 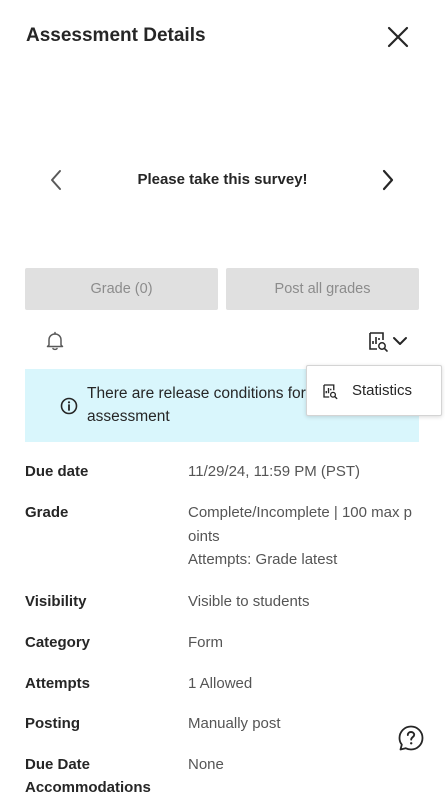 What do you see at coordinates (58, 683) in the screenshot?
I see `detail-label: Attempts` at bounding box center [58, 683].